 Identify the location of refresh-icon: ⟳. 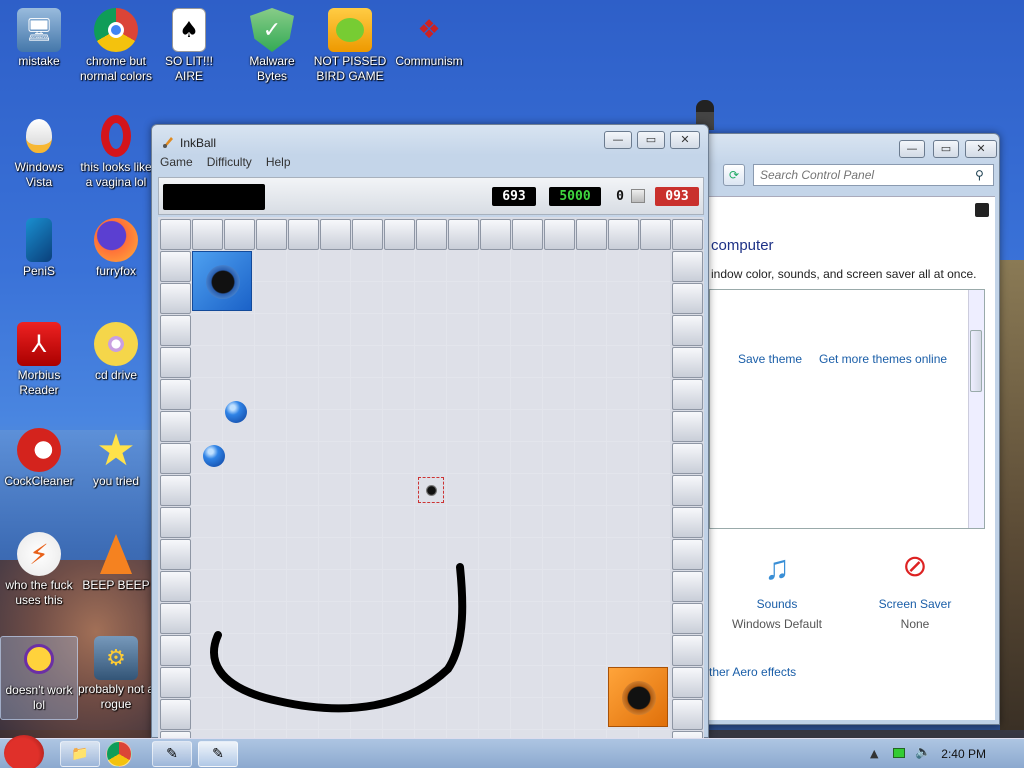
(734, 175).